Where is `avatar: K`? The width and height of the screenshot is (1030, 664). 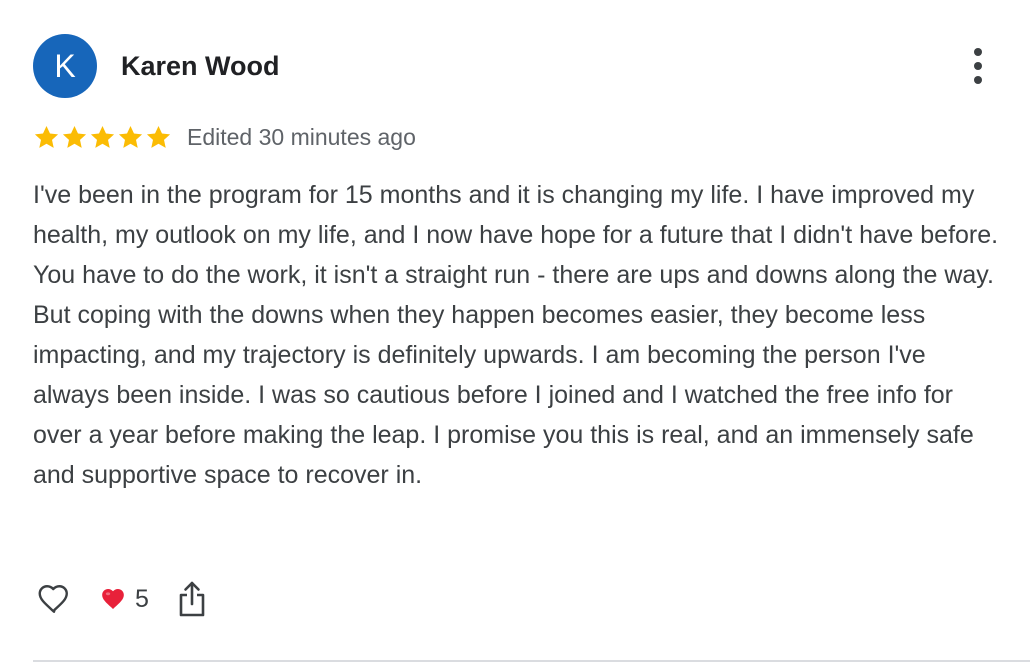 avatar: K is located at coordinates (65, 66).